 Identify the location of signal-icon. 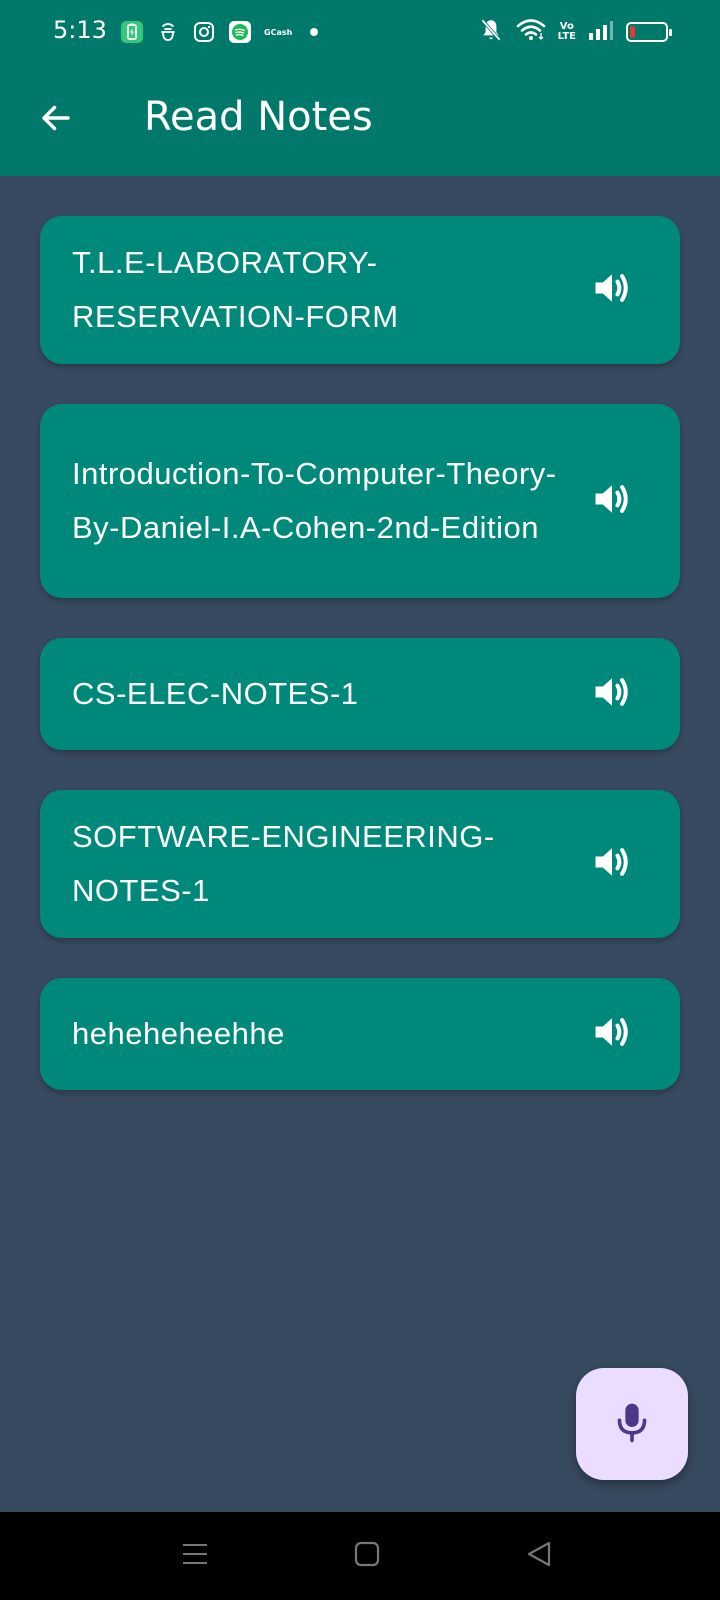
(601, 32).